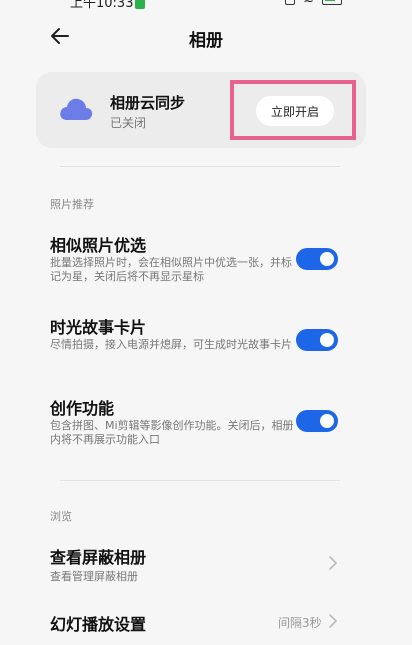  What do you see at coordinates (82, 408) in the screenshot?
I see `setting-creation-title: 创作功能` at bounding box center [82, 408].